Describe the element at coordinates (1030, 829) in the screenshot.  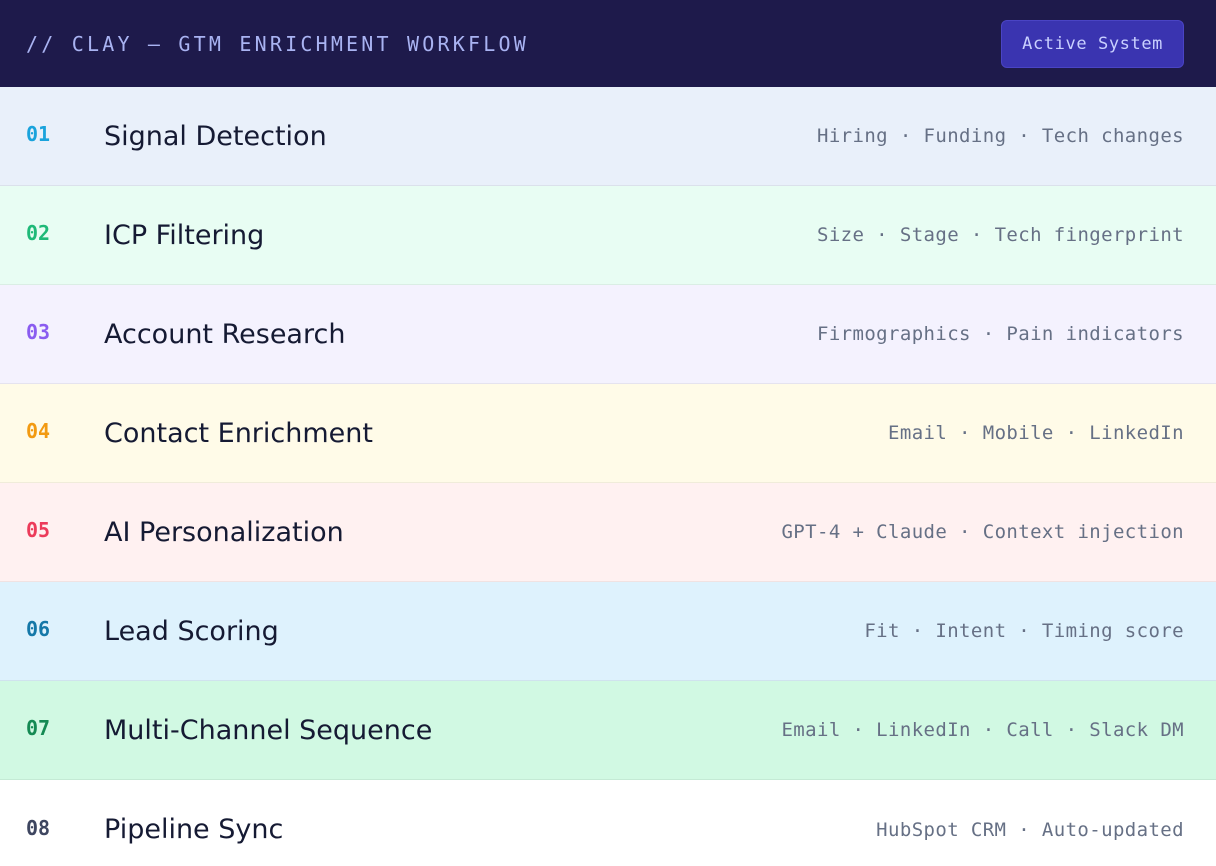
I see `step-tags: HubSpot CRM · Auto-updated` at that location.